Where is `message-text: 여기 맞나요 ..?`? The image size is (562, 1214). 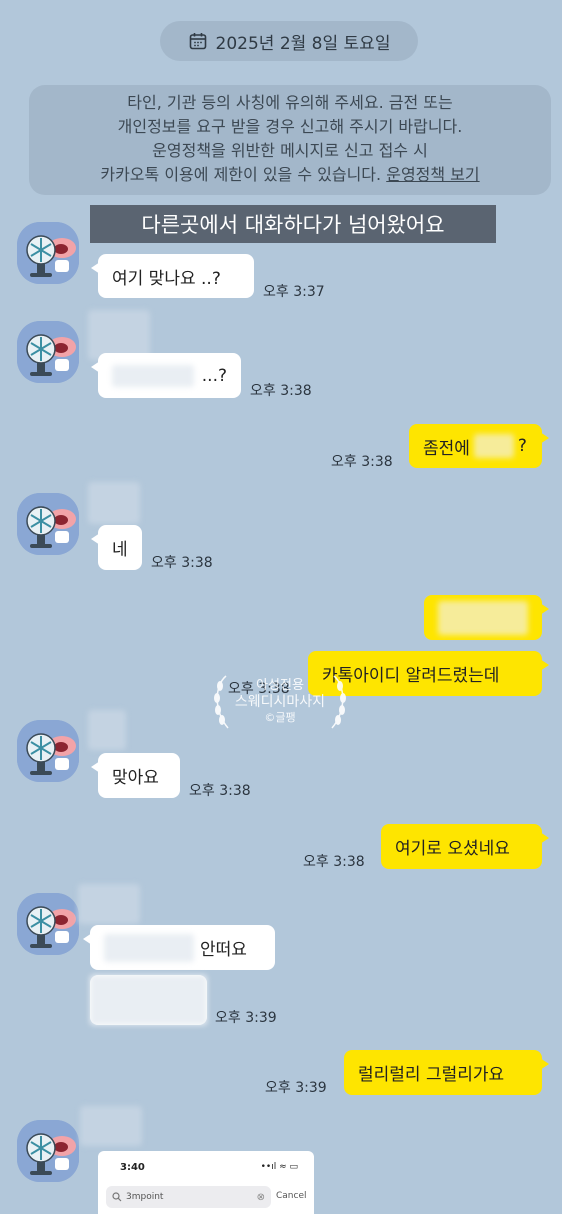 message-text: 여기 맞나요 ..? is located at coordinates (166, 278).